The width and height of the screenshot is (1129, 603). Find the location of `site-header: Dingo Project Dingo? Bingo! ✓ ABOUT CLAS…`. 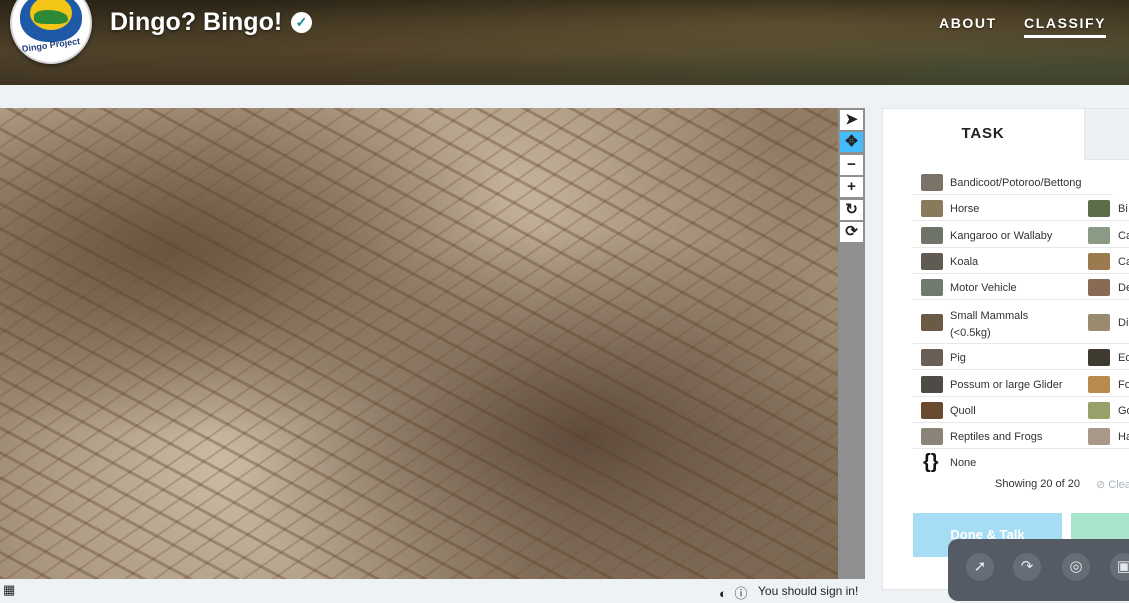

site-header: Dingo Project Dingo? Bingo! ✓ ABOUT CLAS… is located at coordinates (564, 42).